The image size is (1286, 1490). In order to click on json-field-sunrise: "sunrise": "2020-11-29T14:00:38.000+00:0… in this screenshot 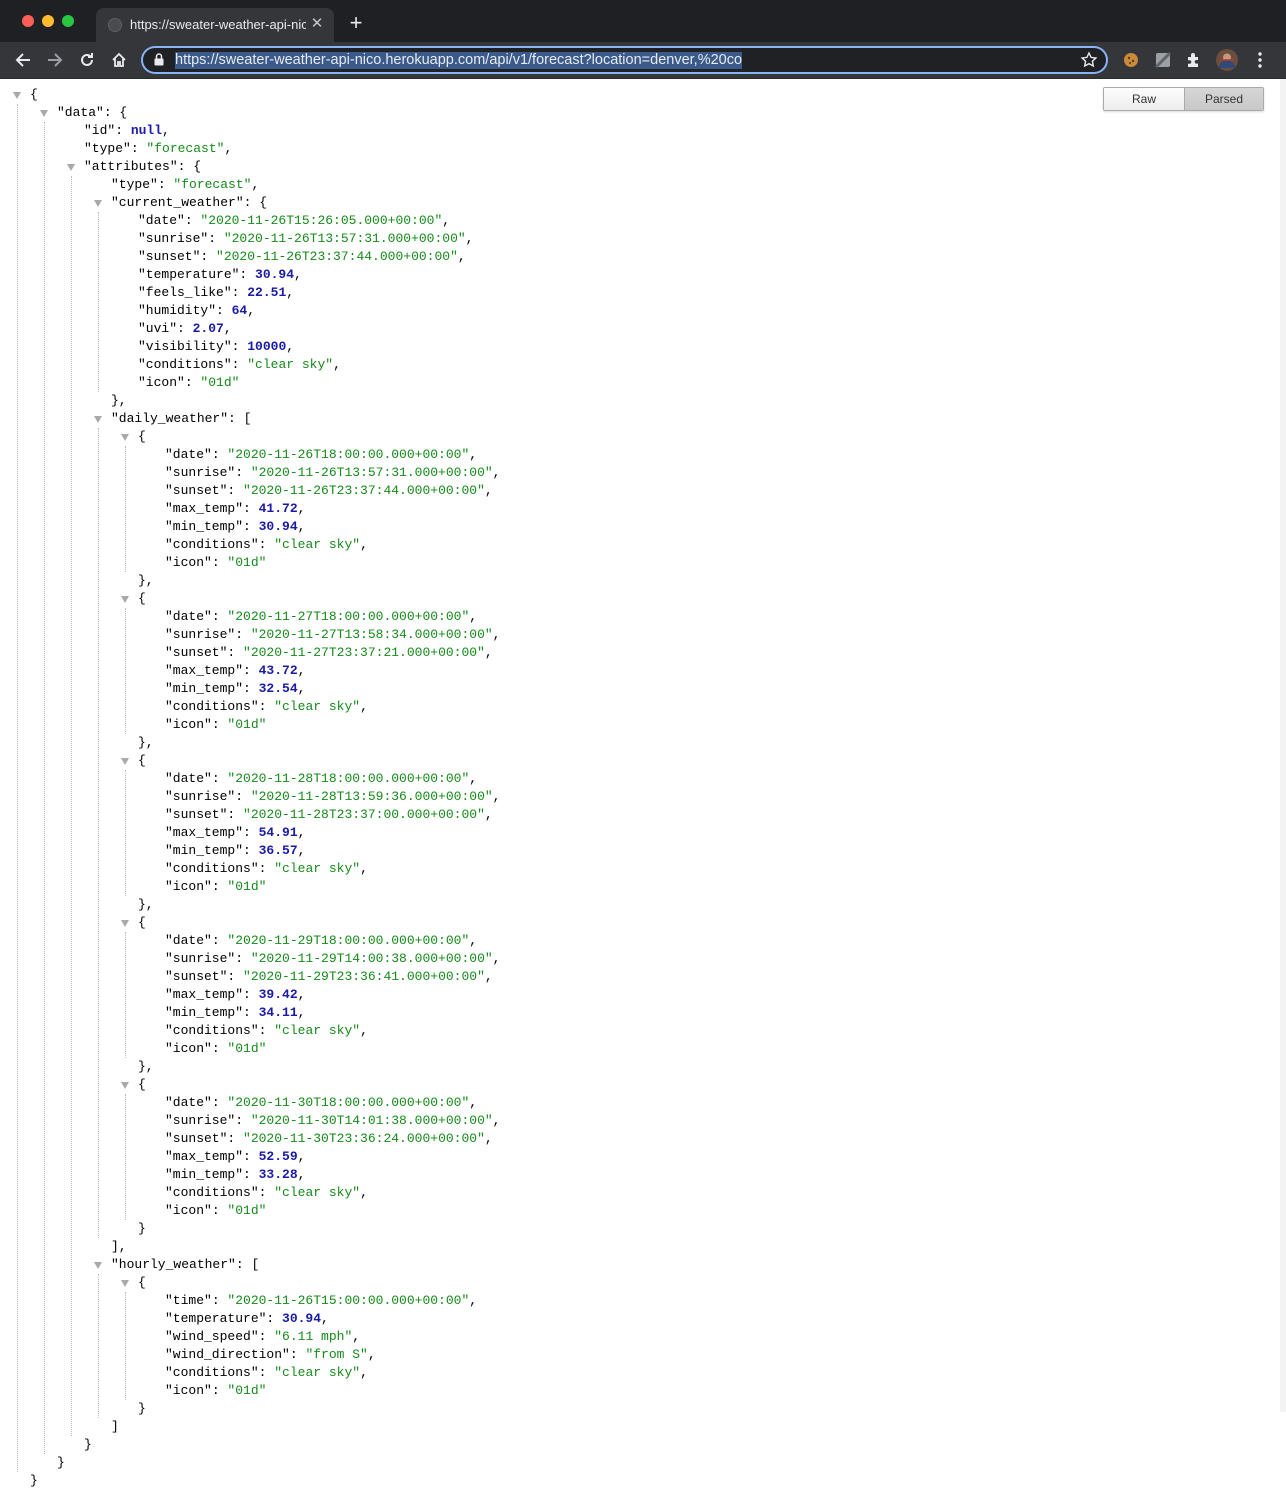, I will do `click(333, 958)`.